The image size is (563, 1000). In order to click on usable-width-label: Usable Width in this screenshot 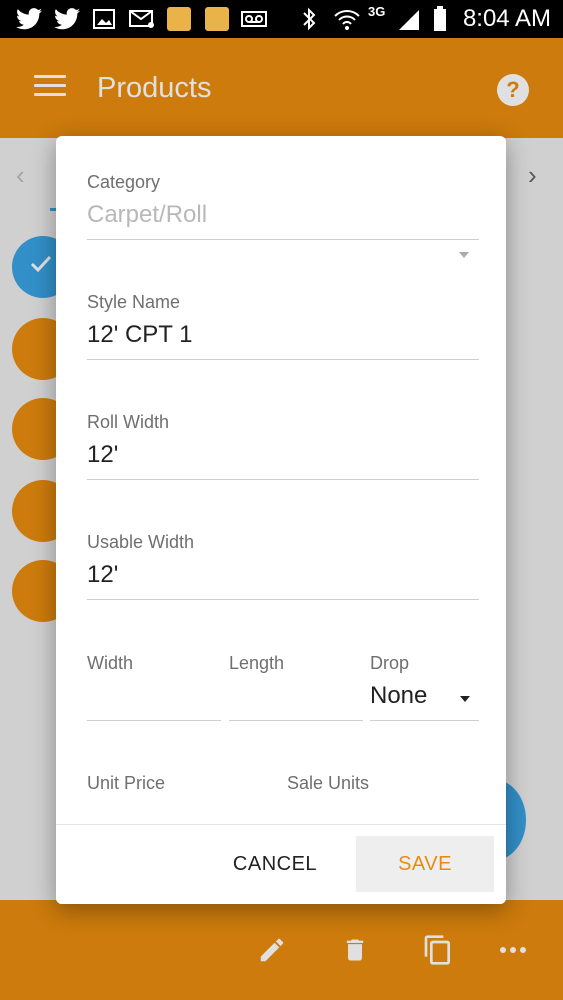, I will do `click(141, 542)`.